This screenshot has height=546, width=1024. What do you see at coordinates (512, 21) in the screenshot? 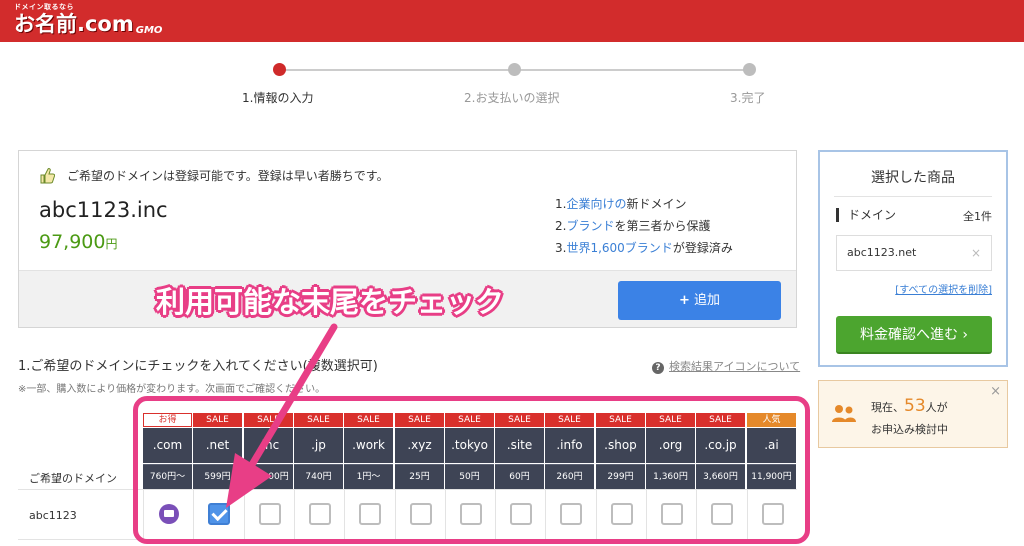
I see `site-header: ドメイン取るなら お名前.com GMO` at bounding box center [512, 21].